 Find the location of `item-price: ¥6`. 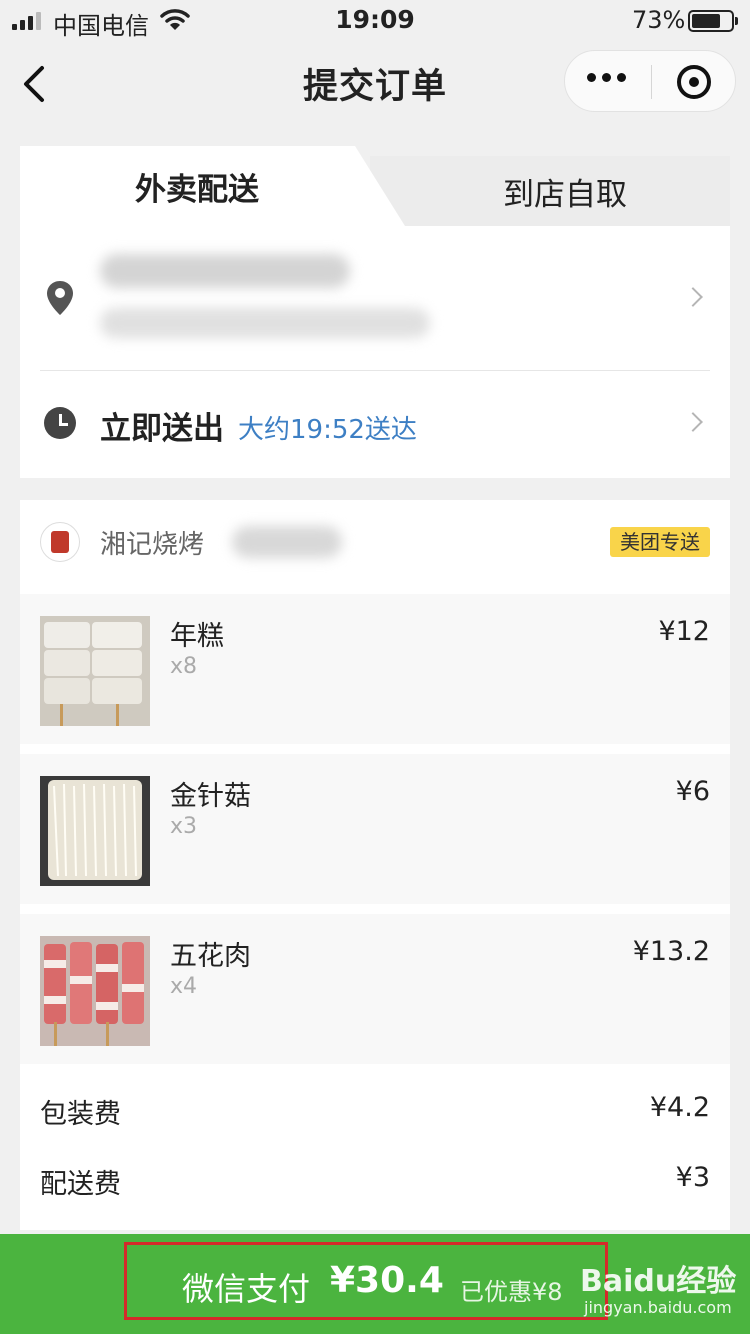

item-price: ¥6 is located at coordinates (692, 791).